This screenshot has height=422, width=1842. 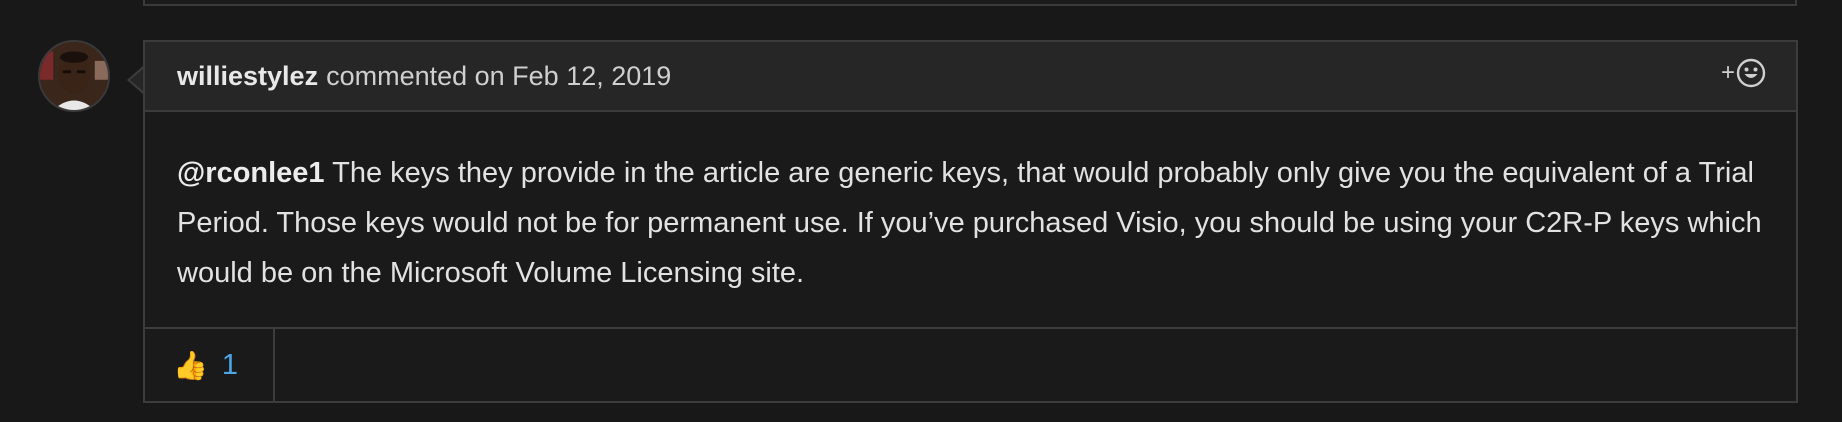 I want to click on add-reaction-button: +, so click(x=1743, y=76).